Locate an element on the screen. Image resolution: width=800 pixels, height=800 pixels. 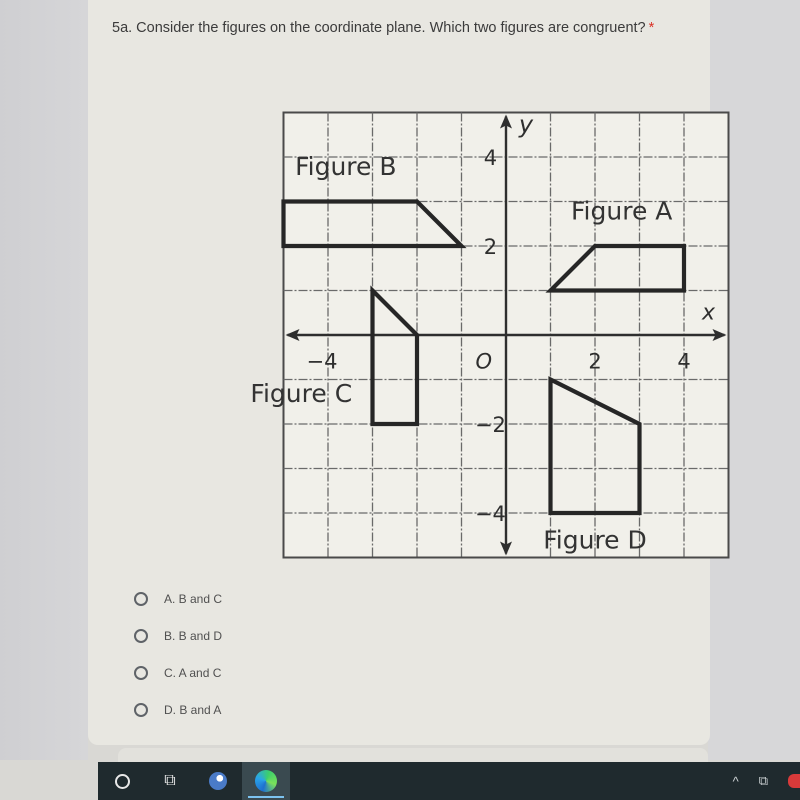
taskbar-edge-button is located at coordinates (266, 781).